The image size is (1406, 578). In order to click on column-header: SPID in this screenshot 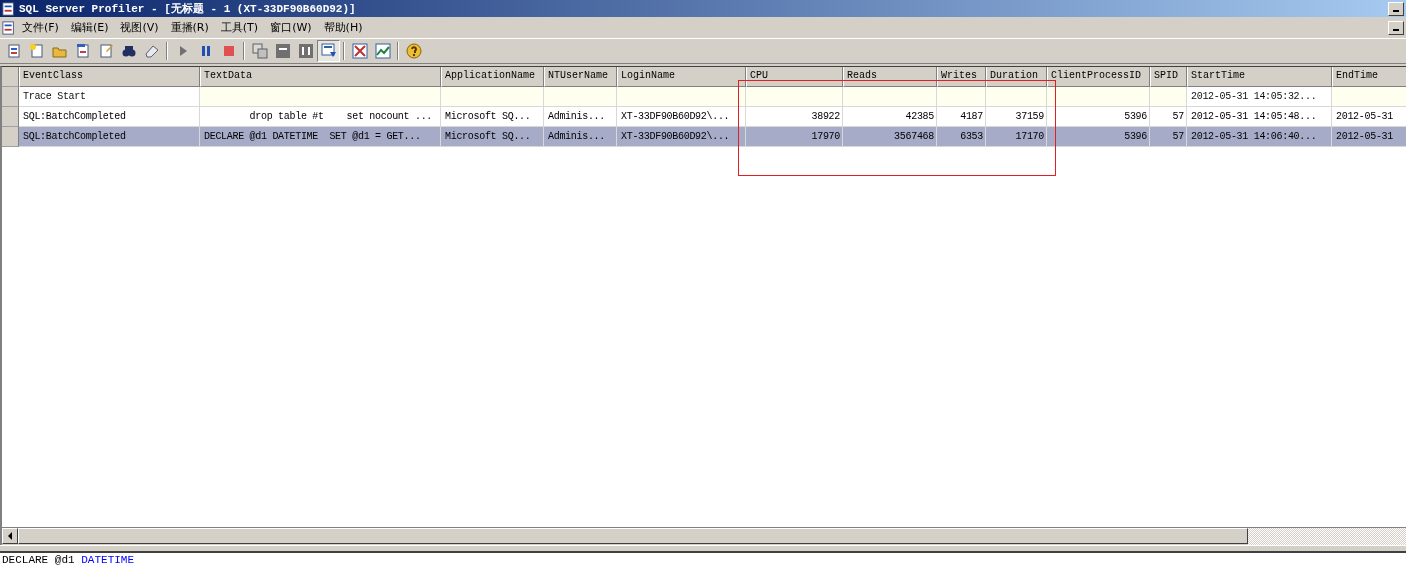, I will do `click(1168, 77)`.